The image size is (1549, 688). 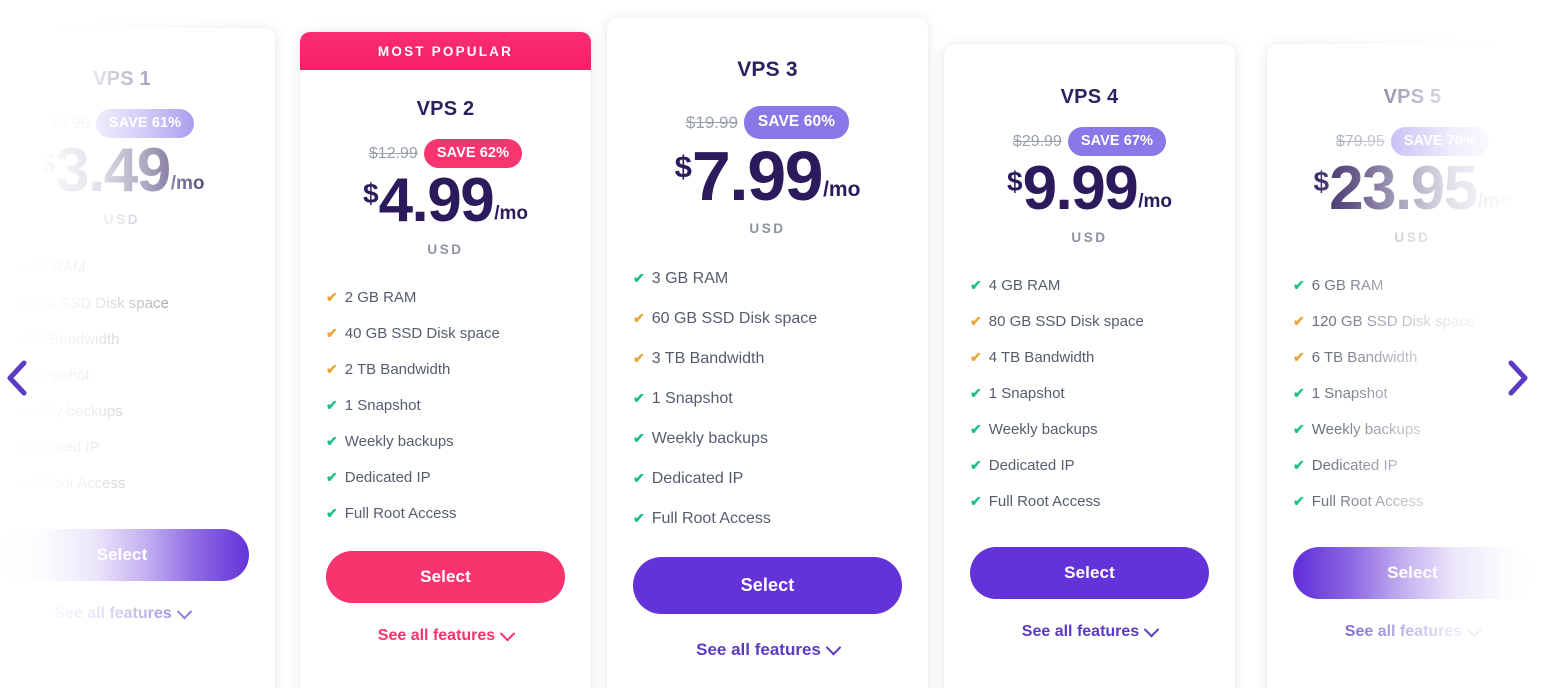 I want to click on carousel-next-button, so click(x=1518, y=378).